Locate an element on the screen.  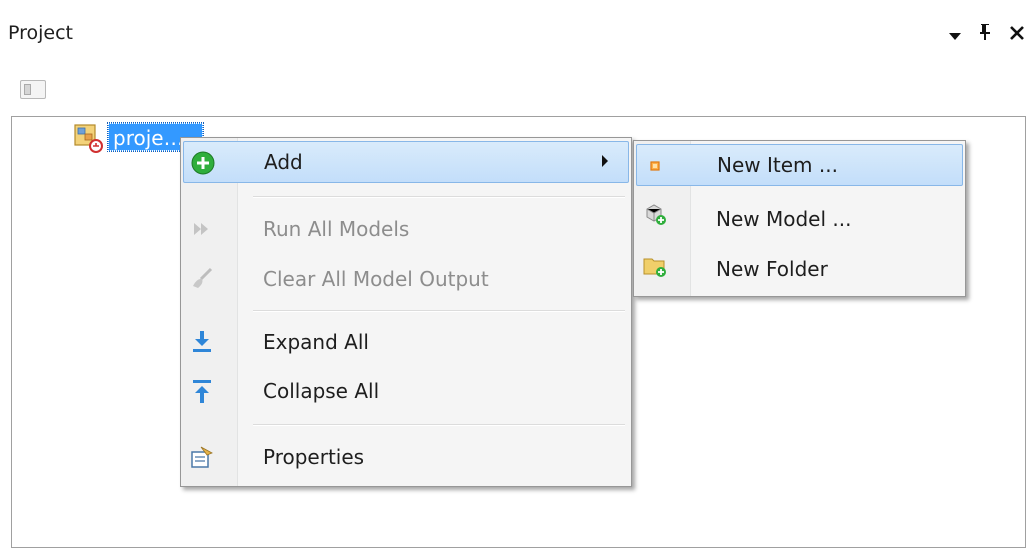
project-icon is located at coordinates (88, 137).